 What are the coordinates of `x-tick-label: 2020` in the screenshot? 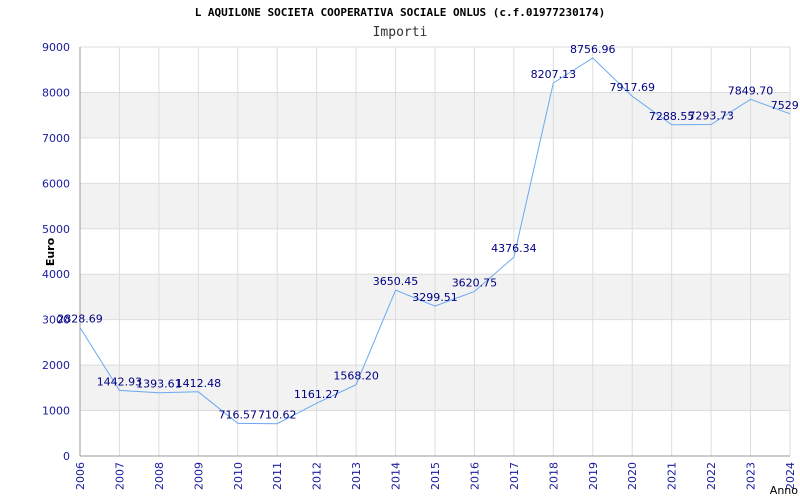 It's located at (632, 476).